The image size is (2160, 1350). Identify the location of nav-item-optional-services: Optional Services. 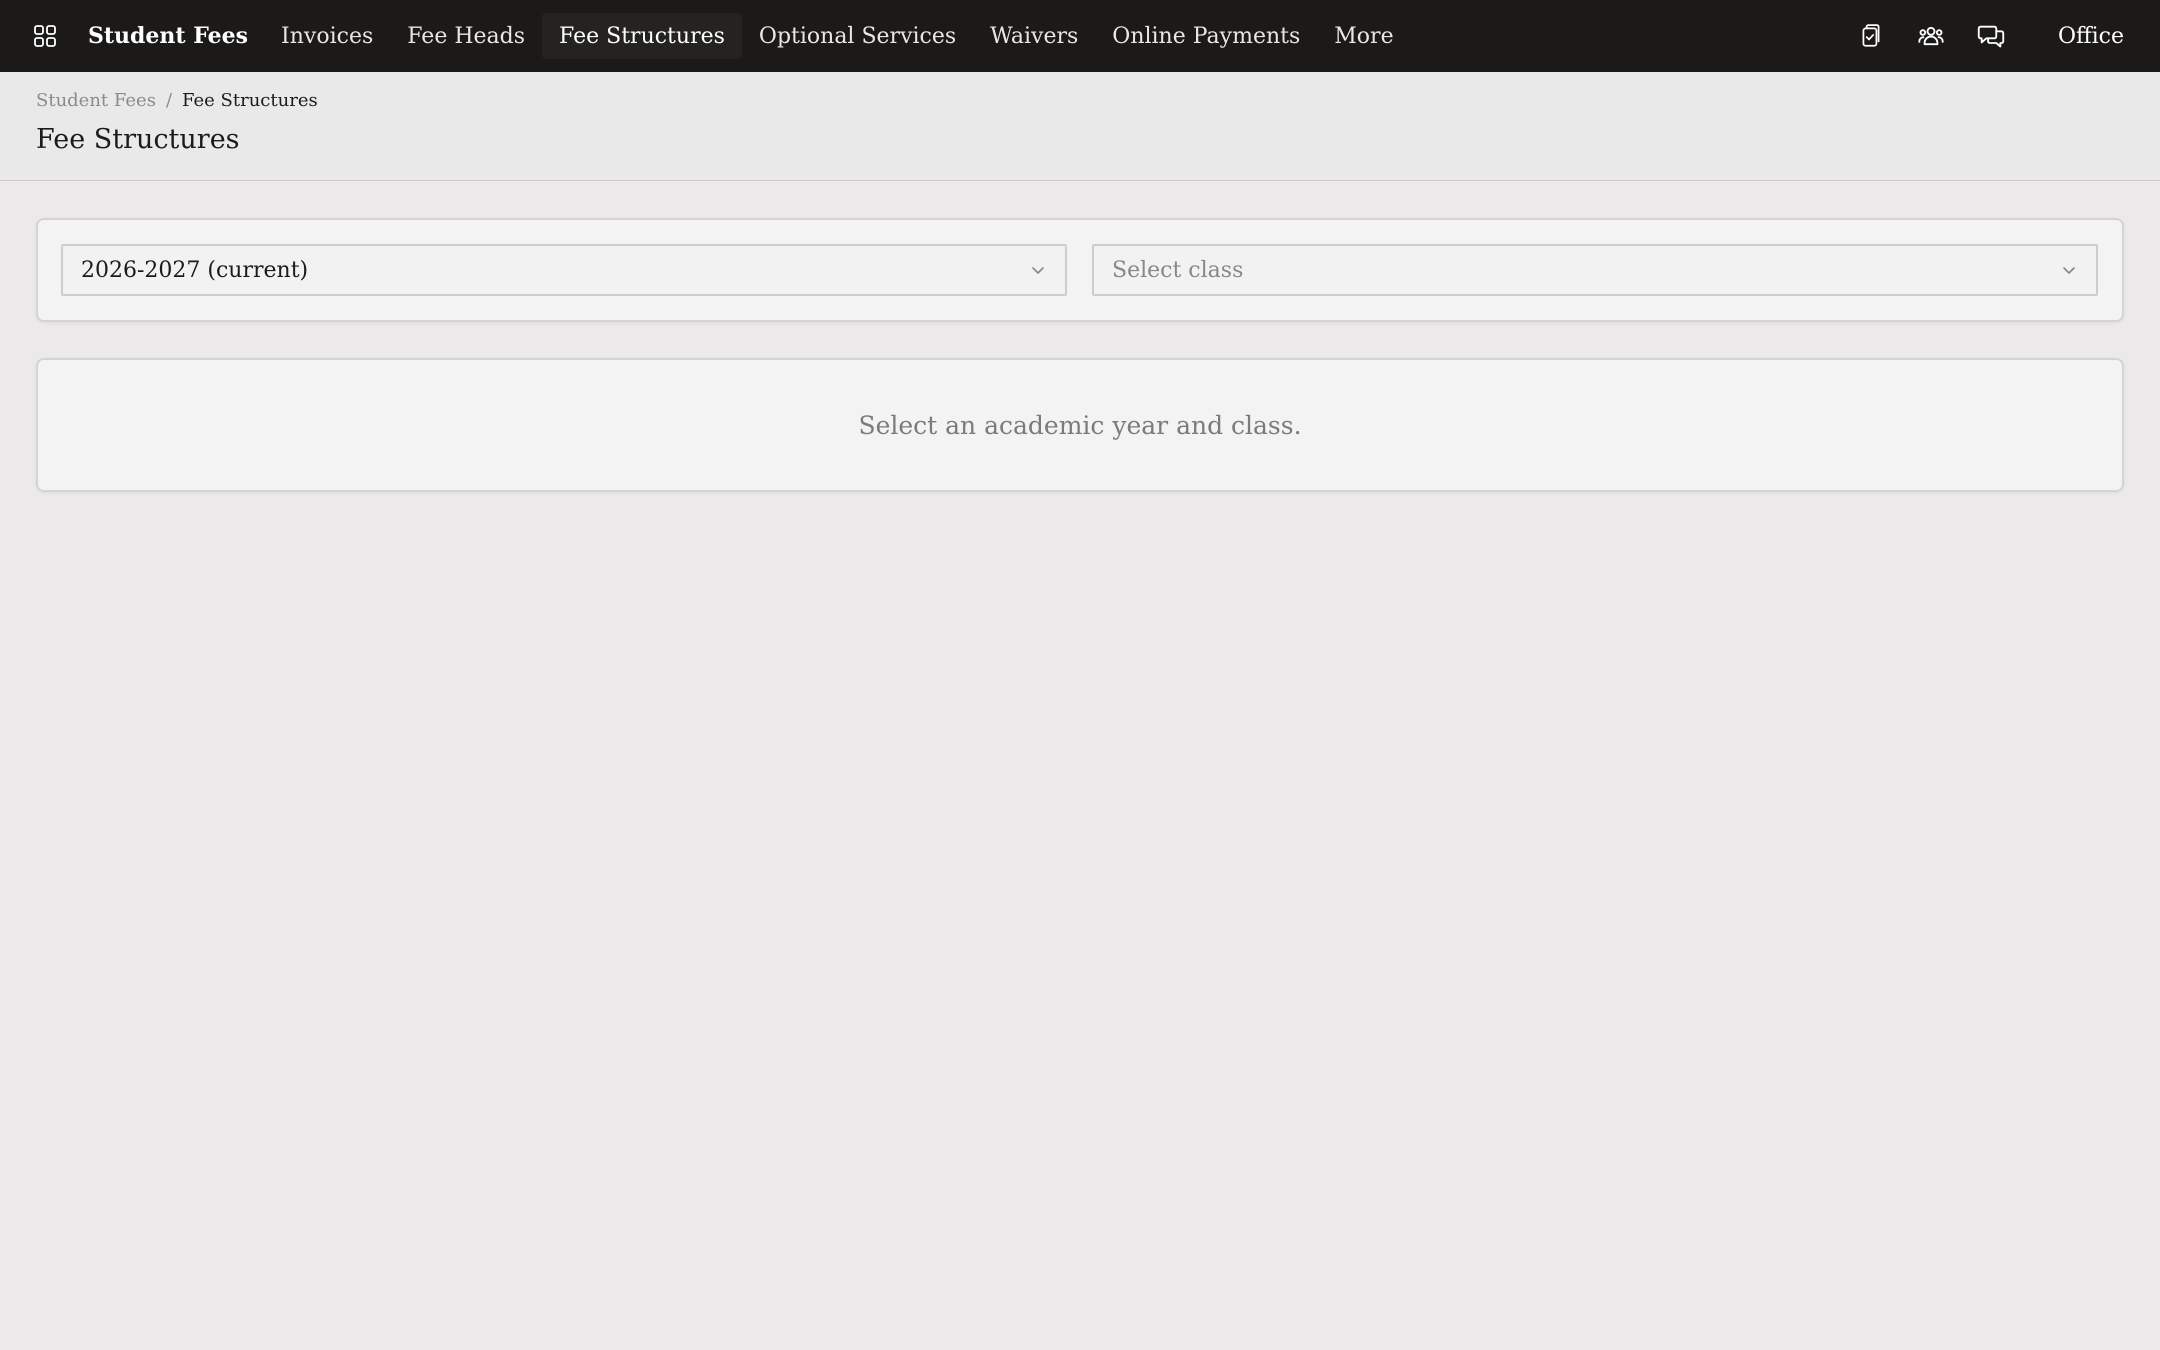
(857, 36).